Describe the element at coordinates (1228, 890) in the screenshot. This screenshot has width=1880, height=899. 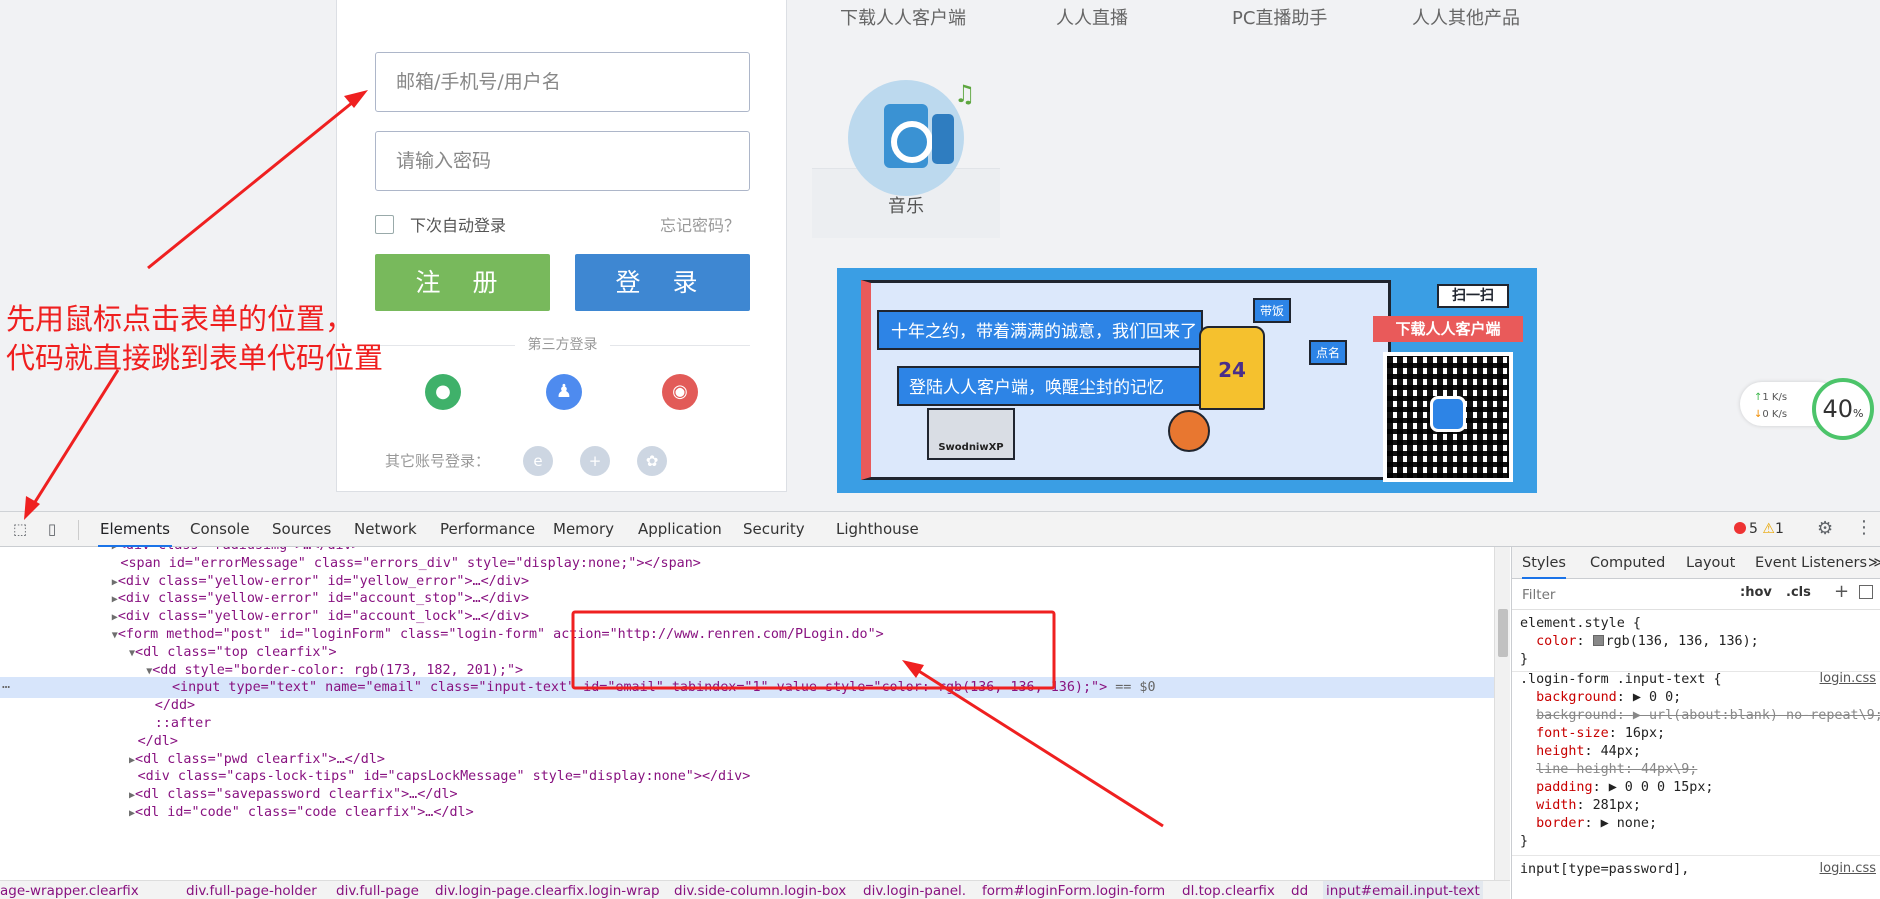
I see `breadcrumb-item: dl.top.clearfix` at that location.